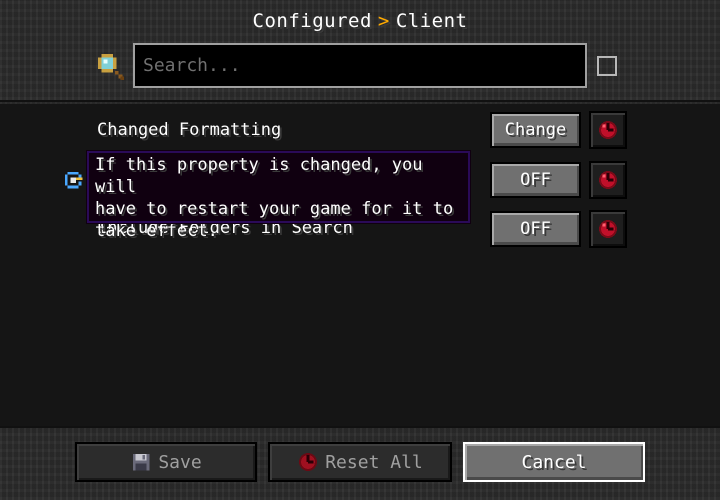 This screenshot has width=720, height=500. I want to click on cancel-label: Cancel, so click(554, 462).